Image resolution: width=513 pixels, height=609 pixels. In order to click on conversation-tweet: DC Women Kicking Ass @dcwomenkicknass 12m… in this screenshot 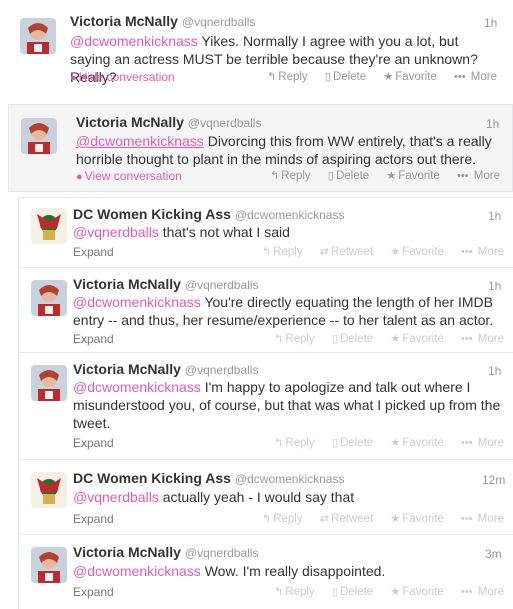, I will do `click(266, 497)`.